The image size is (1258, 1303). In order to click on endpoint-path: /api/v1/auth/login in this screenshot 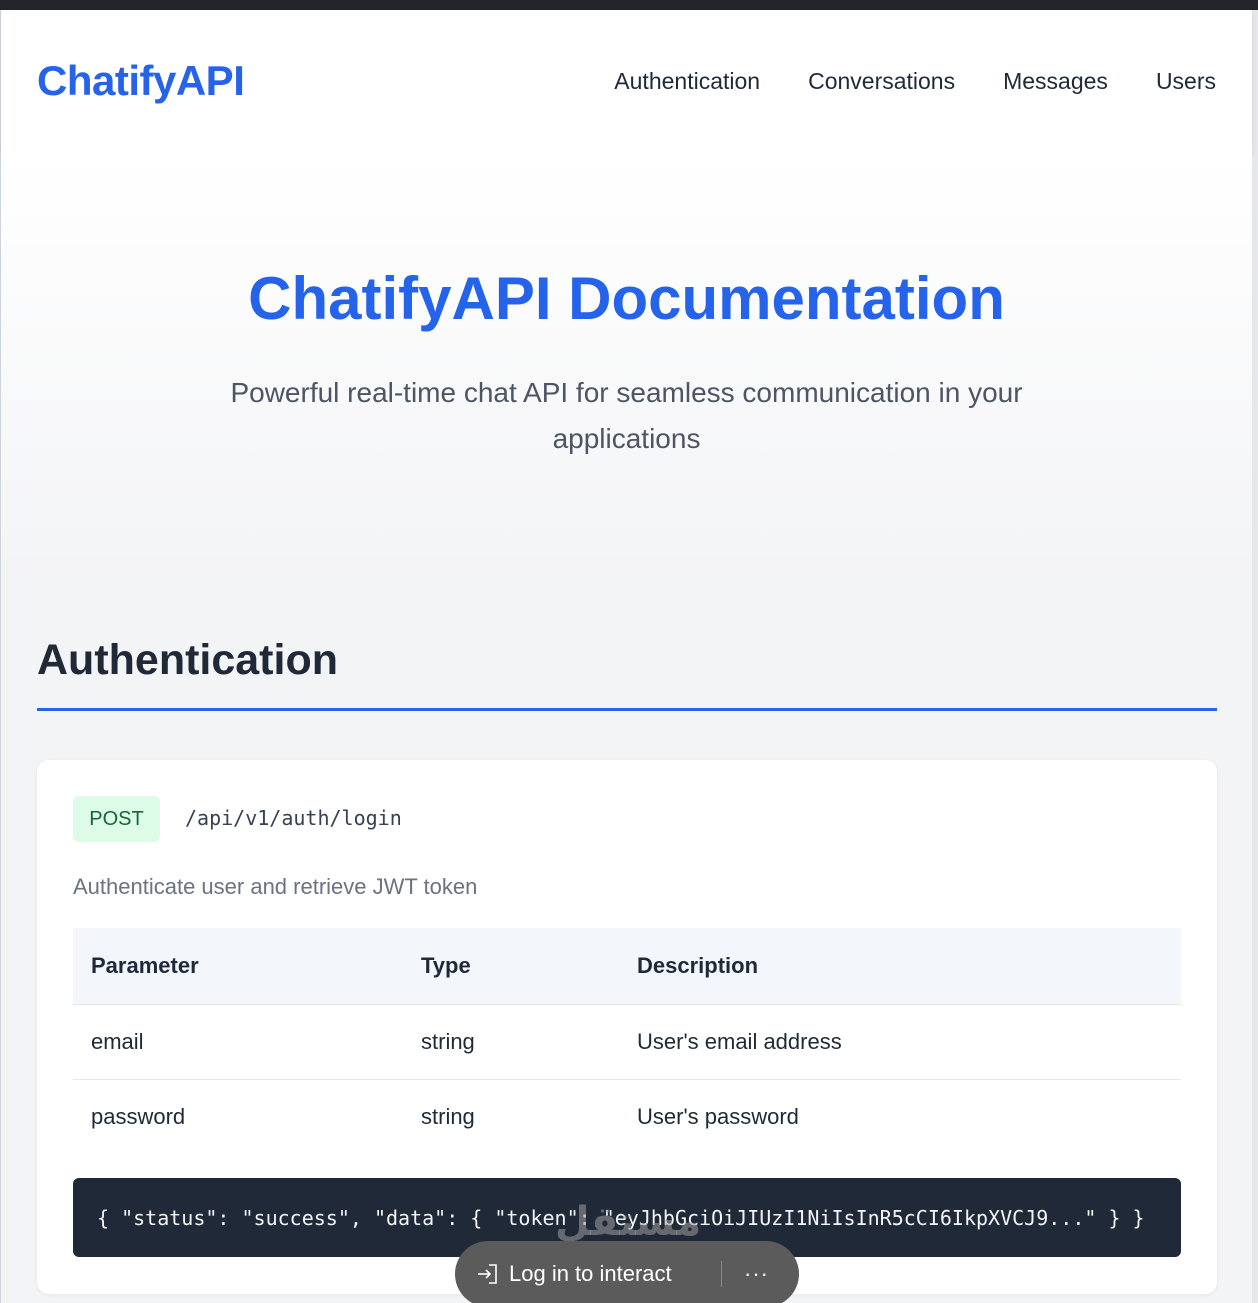, I will do `click(293, 818)`.